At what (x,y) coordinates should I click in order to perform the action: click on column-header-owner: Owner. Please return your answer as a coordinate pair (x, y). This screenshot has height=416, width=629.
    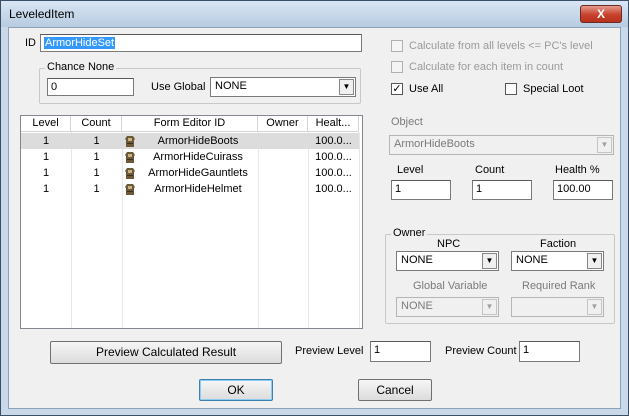
    Looking at the image, I should click on (283, 124).